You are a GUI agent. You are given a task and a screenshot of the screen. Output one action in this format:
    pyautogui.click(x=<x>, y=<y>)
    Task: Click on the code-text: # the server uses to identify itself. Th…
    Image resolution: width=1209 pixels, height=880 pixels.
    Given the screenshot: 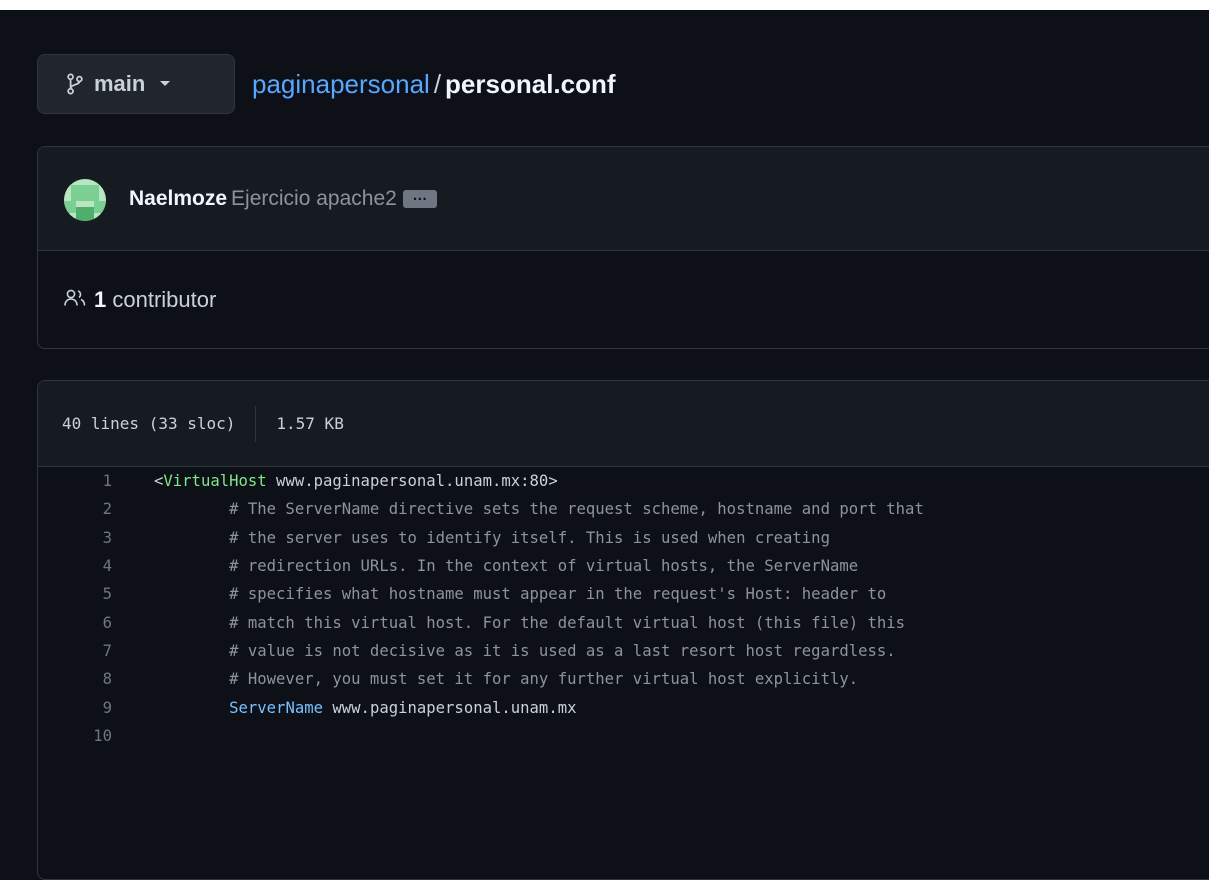 What is the action you would take?
    pyautogui.click(x=492, y=538)
    